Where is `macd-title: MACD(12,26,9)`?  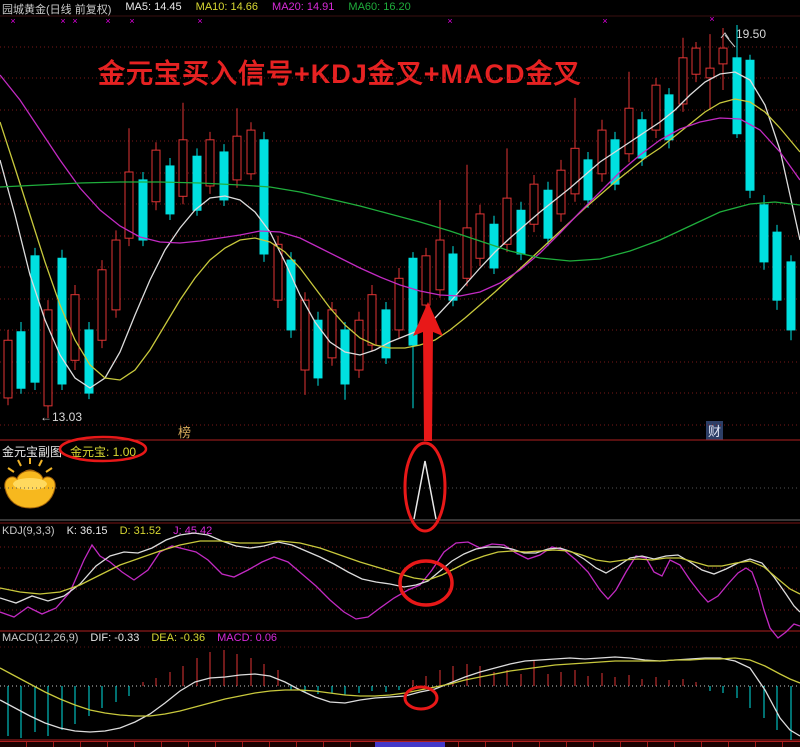
macd-title: MACD(12,26,9) is located at coordinates (40, 638).